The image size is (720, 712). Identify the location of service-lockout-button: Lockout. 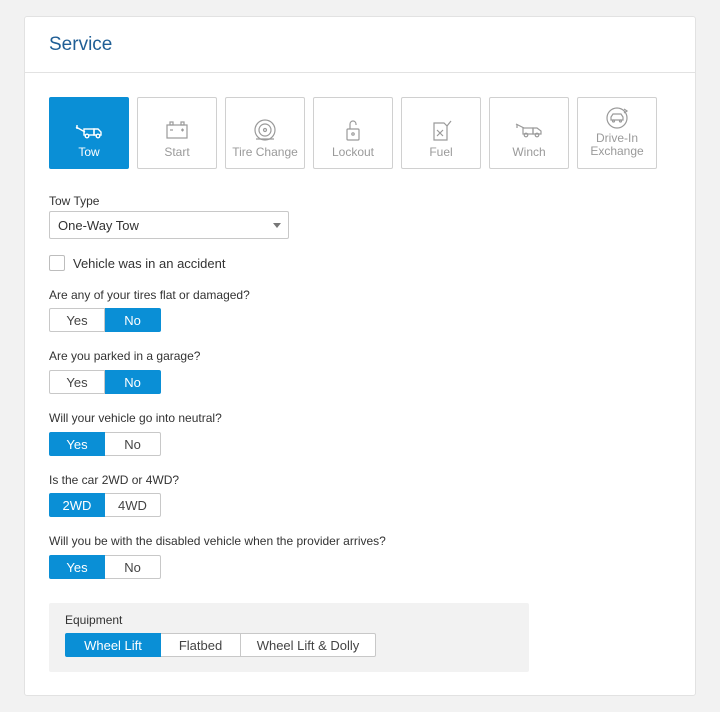
(353, 133).